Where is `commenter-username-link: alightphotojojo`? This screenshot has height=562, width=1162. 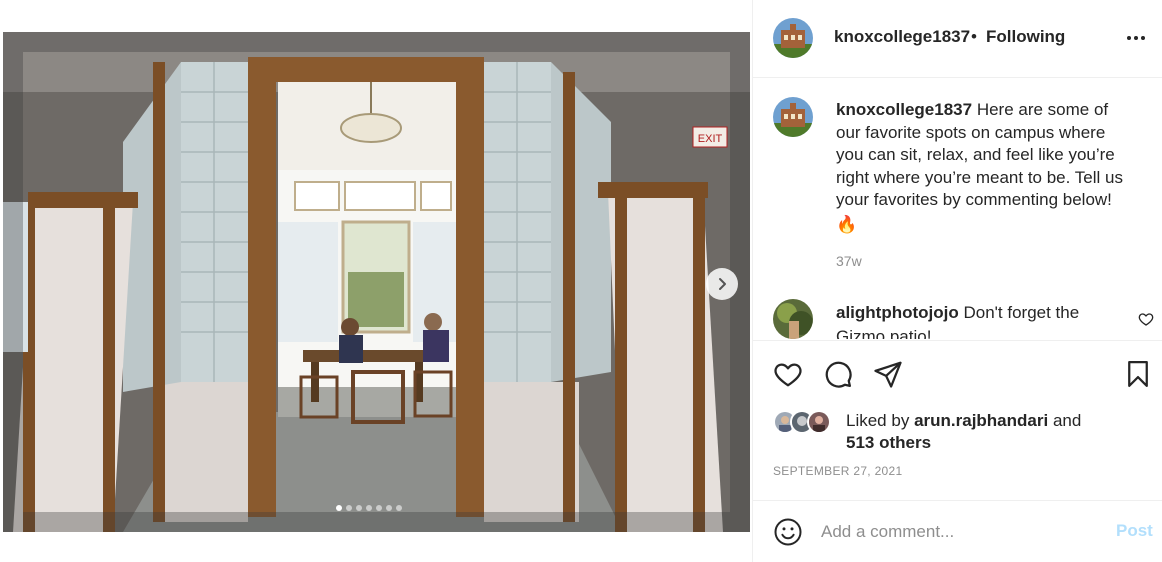 commenter-username-link: alightphotojojo is located at coordinates (897, 312).